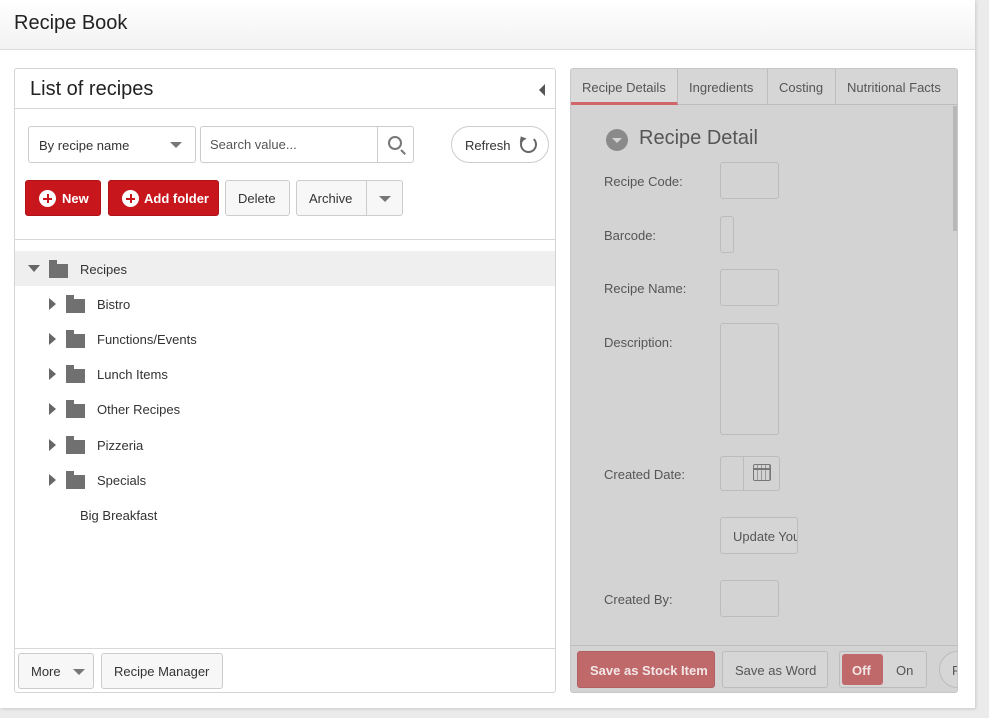  I want to click on created-by-label: Created By:, so click(638, 599).